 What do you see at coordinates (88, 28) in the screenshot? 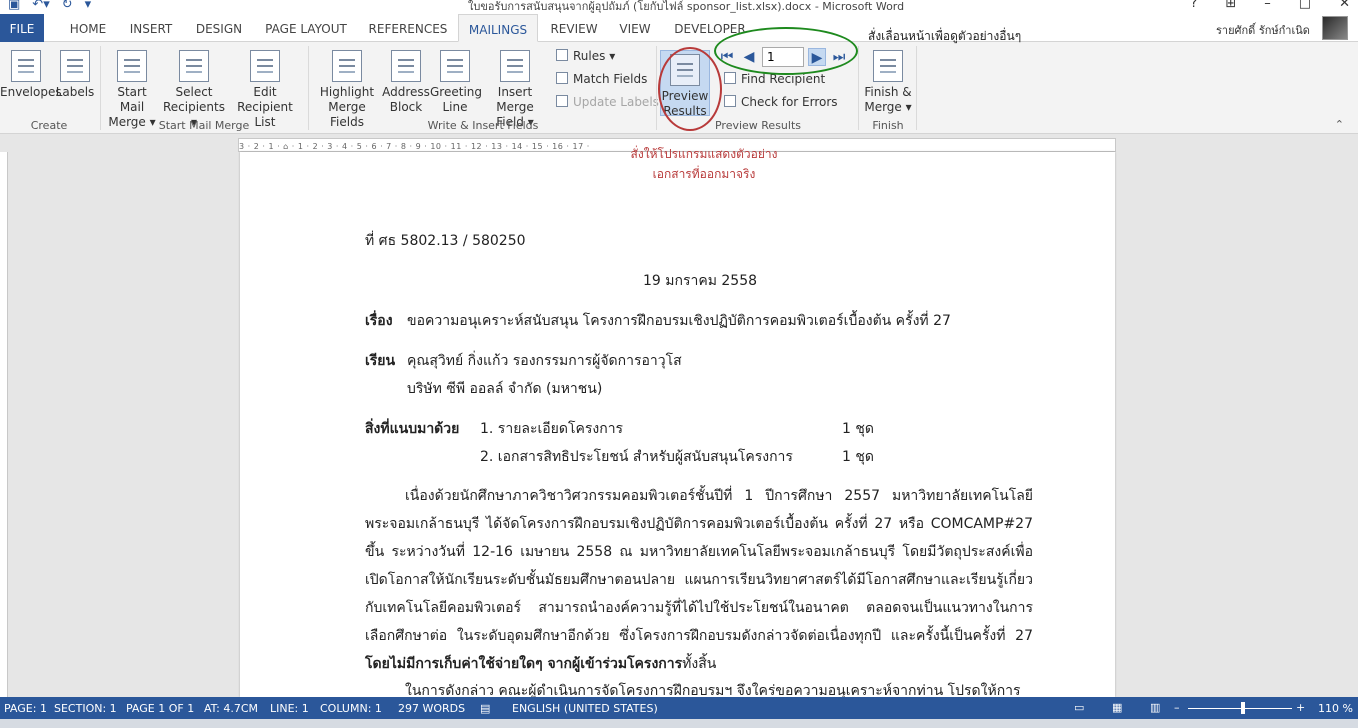
I see `tab-home: HOME` at bounding box center [88, 28].